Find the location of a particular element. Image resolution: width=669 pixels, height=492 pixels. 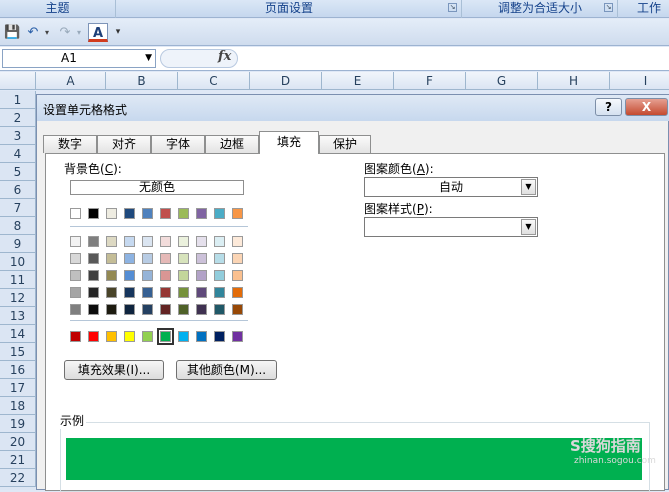

row-header: 15 is located at coordinates (18, 352).